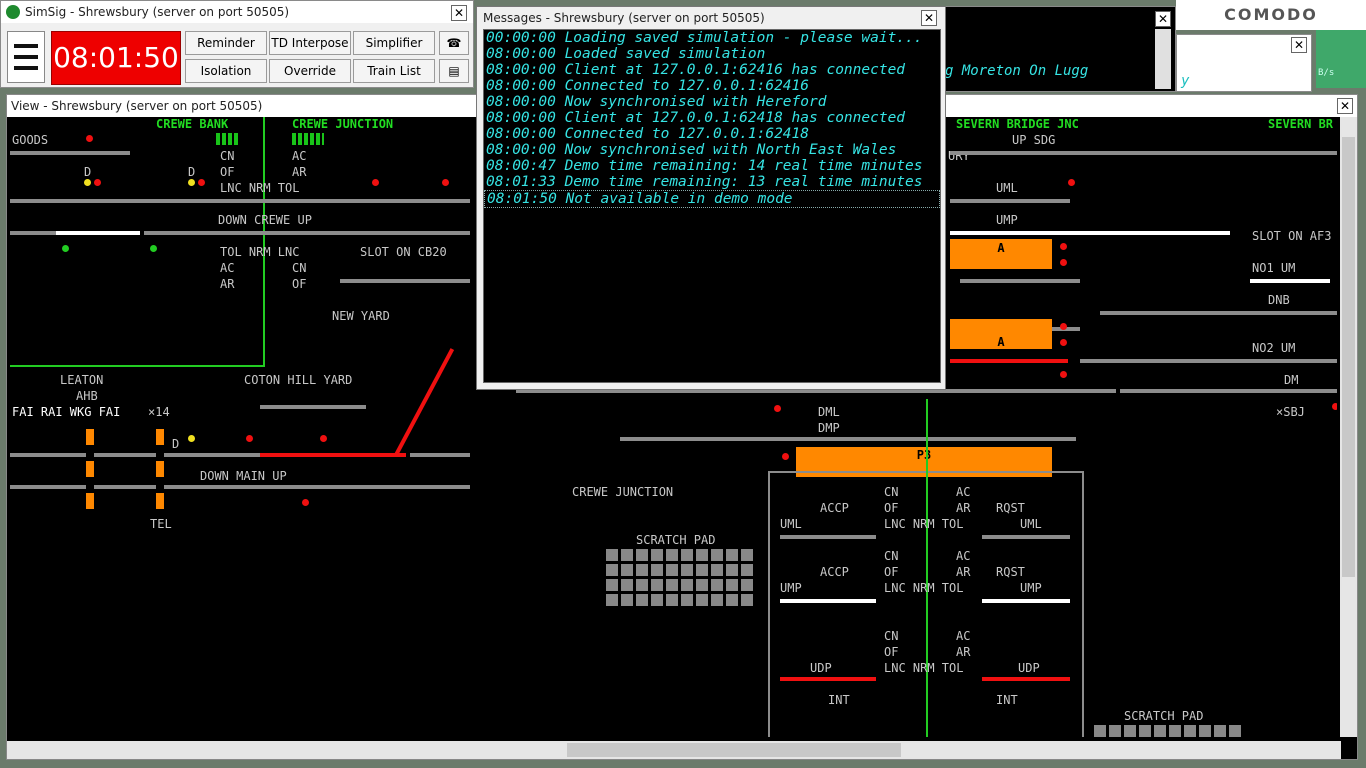  I want to click on label-severn-br: SEVERN BR, so click(1301, 124).